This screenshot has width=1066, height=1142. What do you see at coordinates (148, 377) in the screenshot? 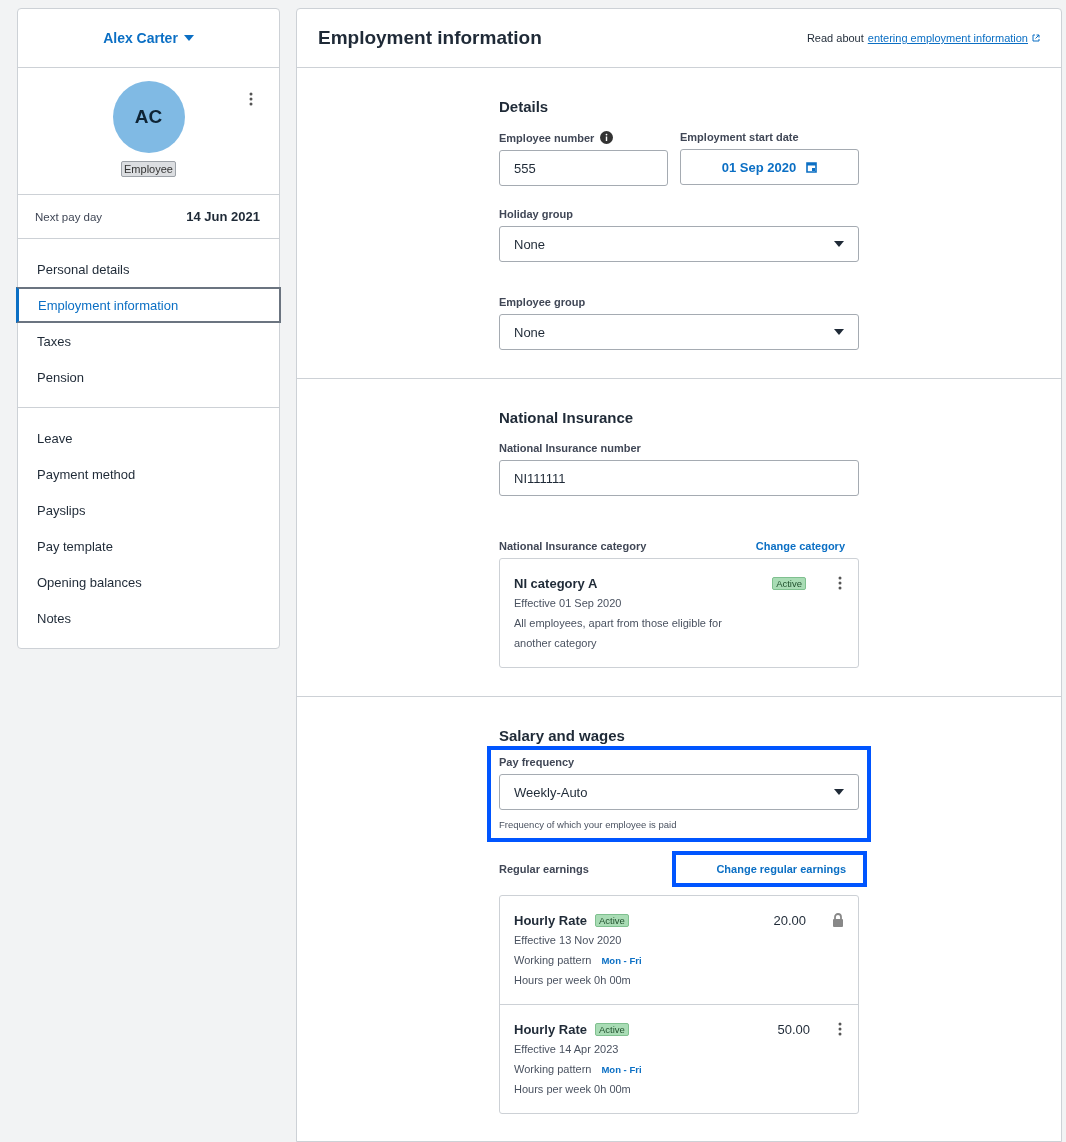
I see `sidebar-item: Pension` at bounding box center [148, 377].